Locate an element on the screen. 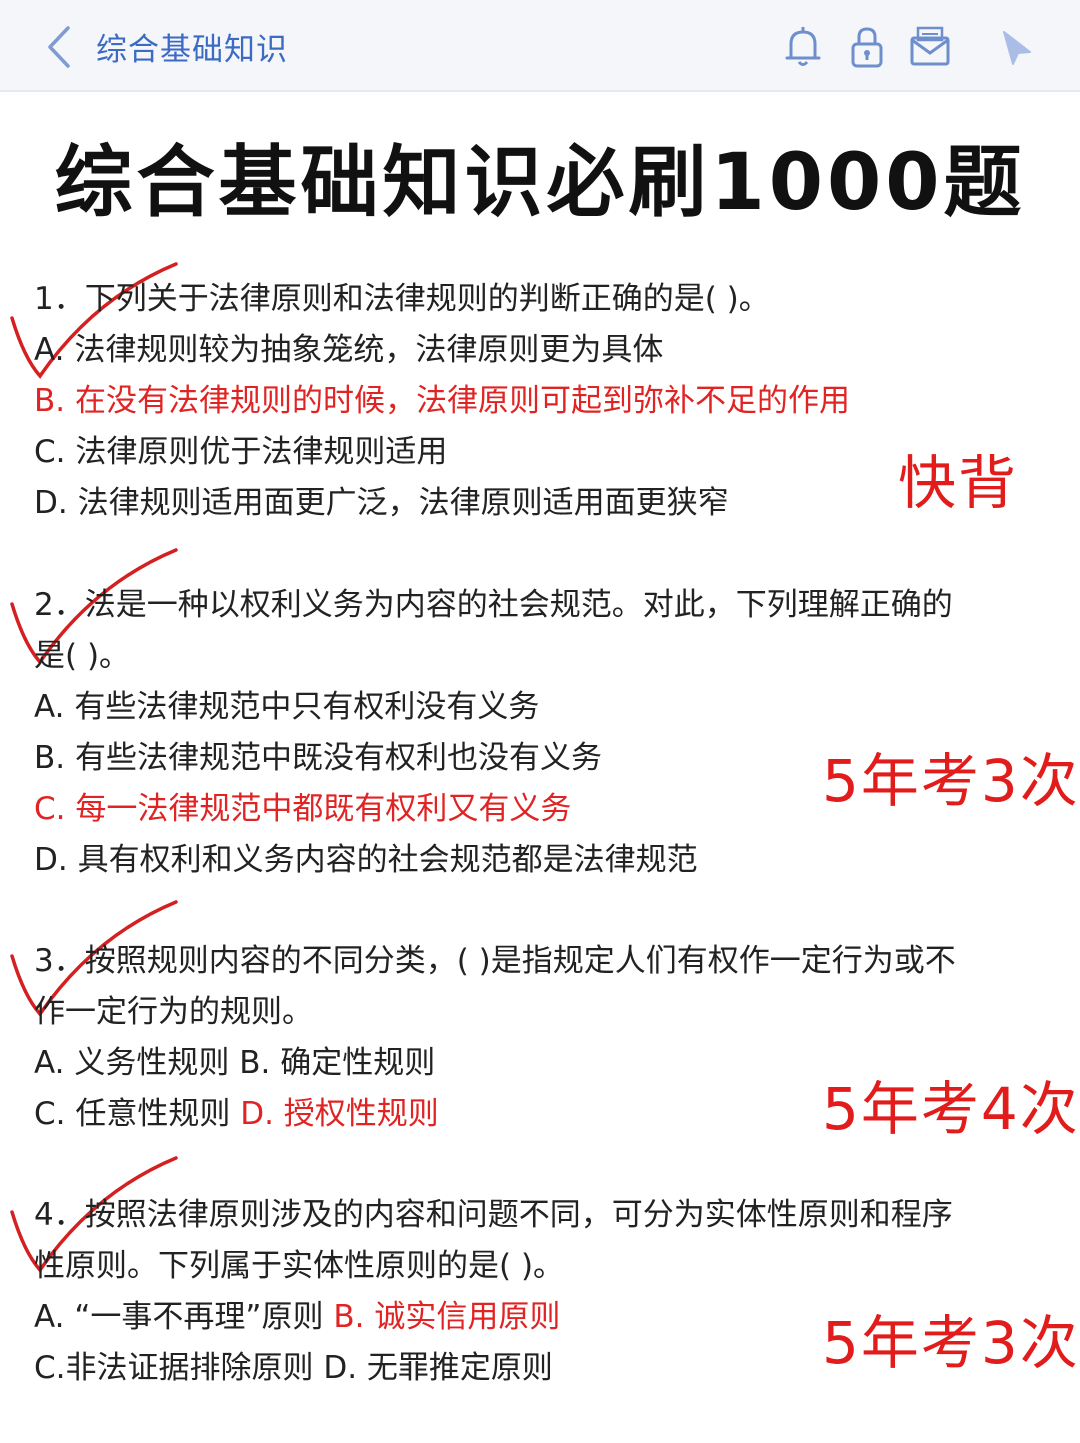 Image resolution: width=1080 pixels, height=1443 pixels. bell-icon is located at coordinates (803, 47).